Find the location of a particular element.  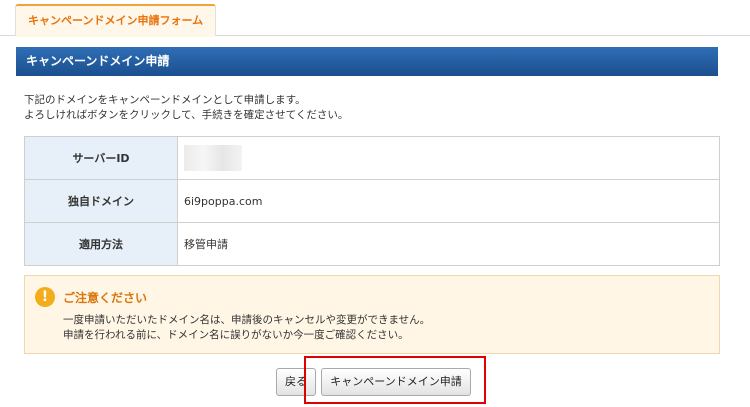

redacted-server-id is located at coordinates (213, 158).